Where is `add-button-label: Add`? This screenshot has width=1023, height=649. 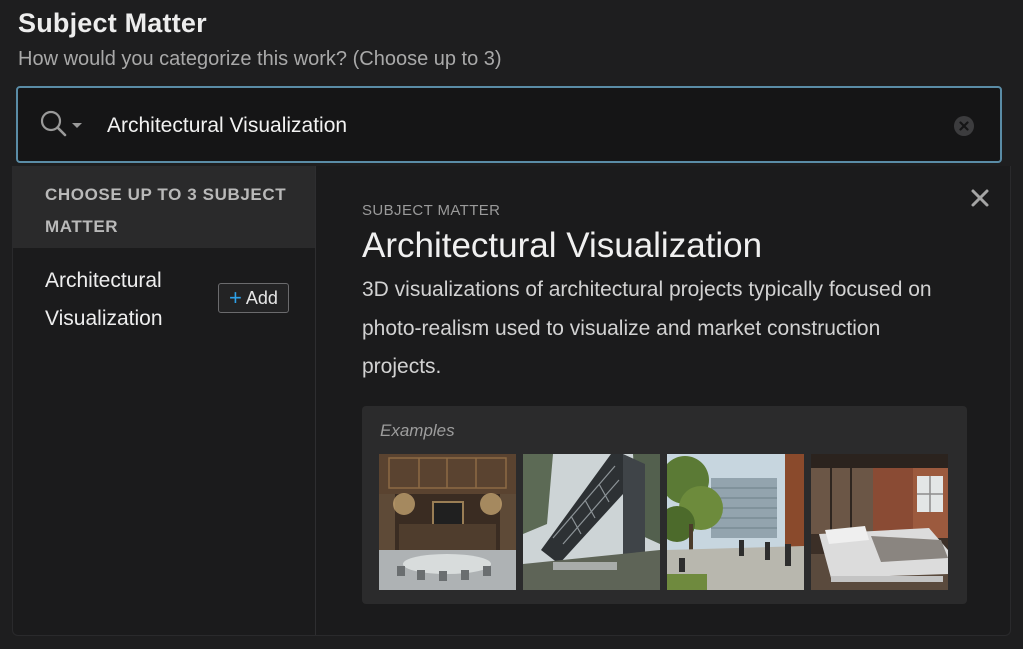 add-button-label: Add is located at coordinates (261, 297).